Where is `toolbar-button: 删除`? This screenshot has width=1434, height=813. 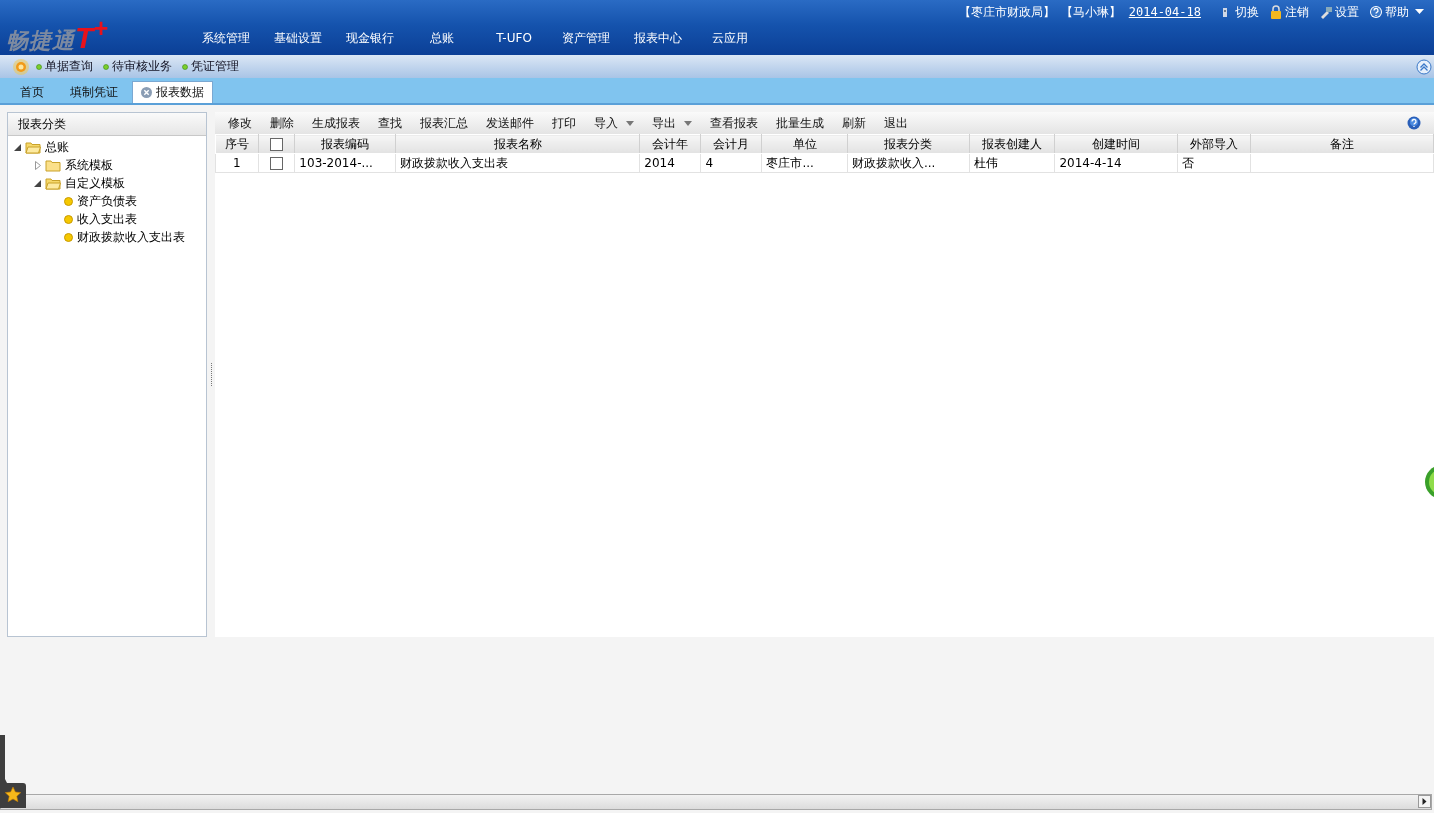
toolbar-button: 删除 is located at coordinates (282, 123).